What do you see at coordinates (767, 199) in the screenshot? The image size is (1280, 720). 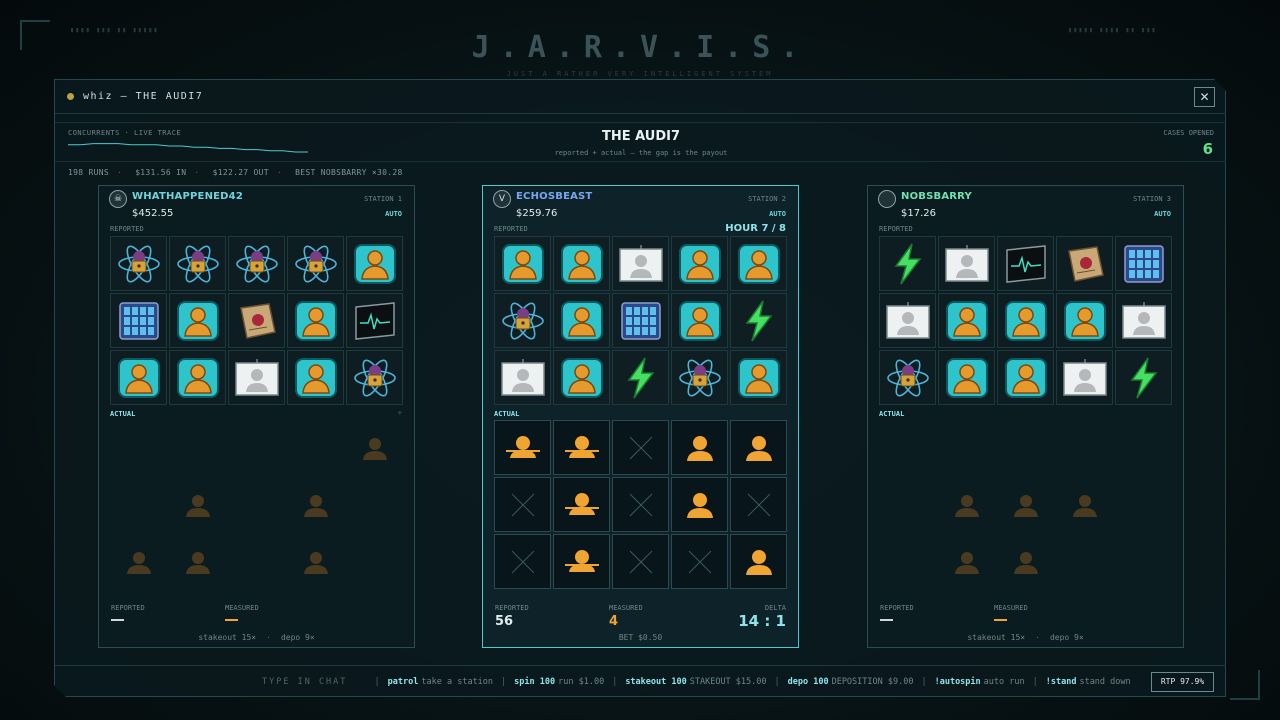 I see `station-label: STATION 2` at bounding box center [767, 199].